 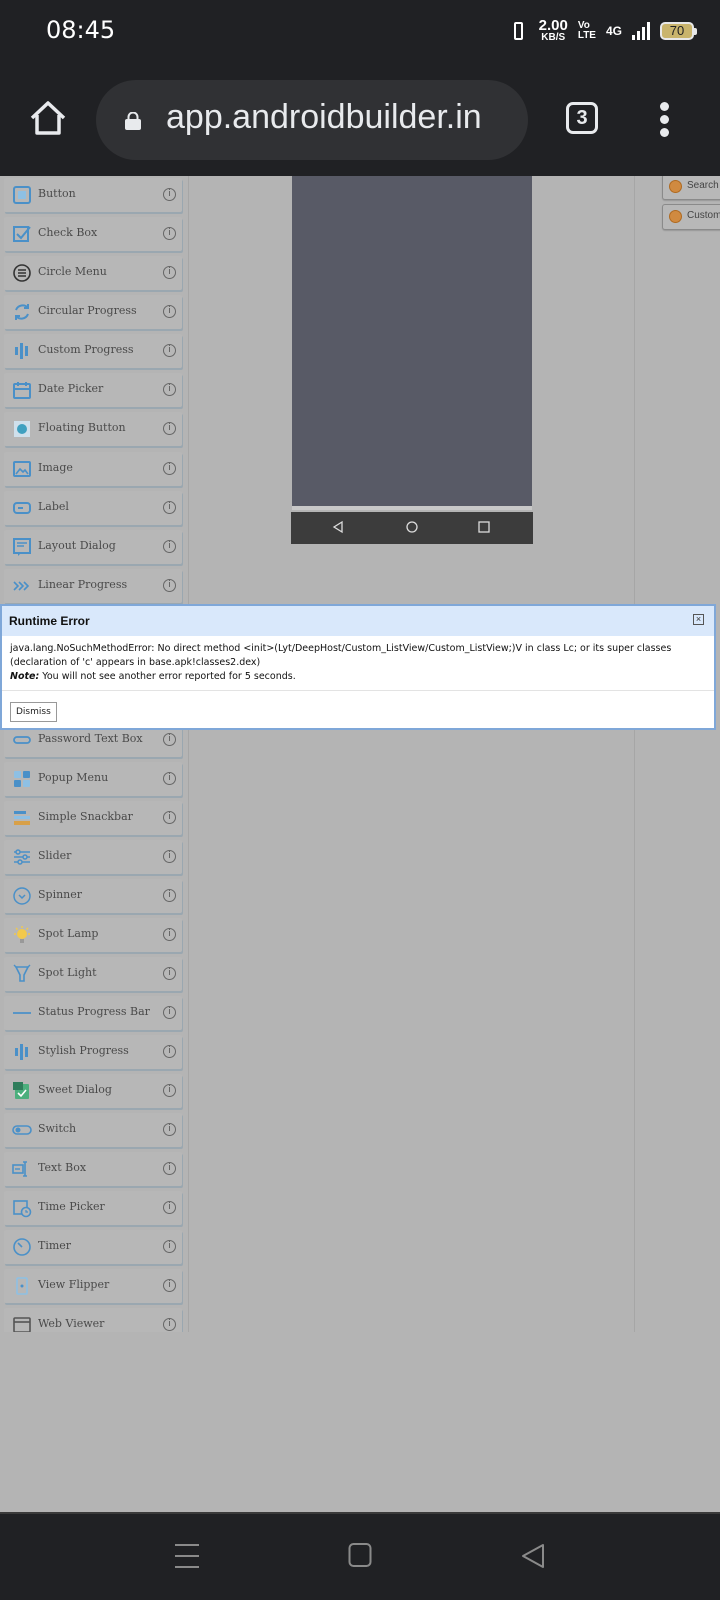 I want to click on network-type: 4G, so click(x=613, y=30).